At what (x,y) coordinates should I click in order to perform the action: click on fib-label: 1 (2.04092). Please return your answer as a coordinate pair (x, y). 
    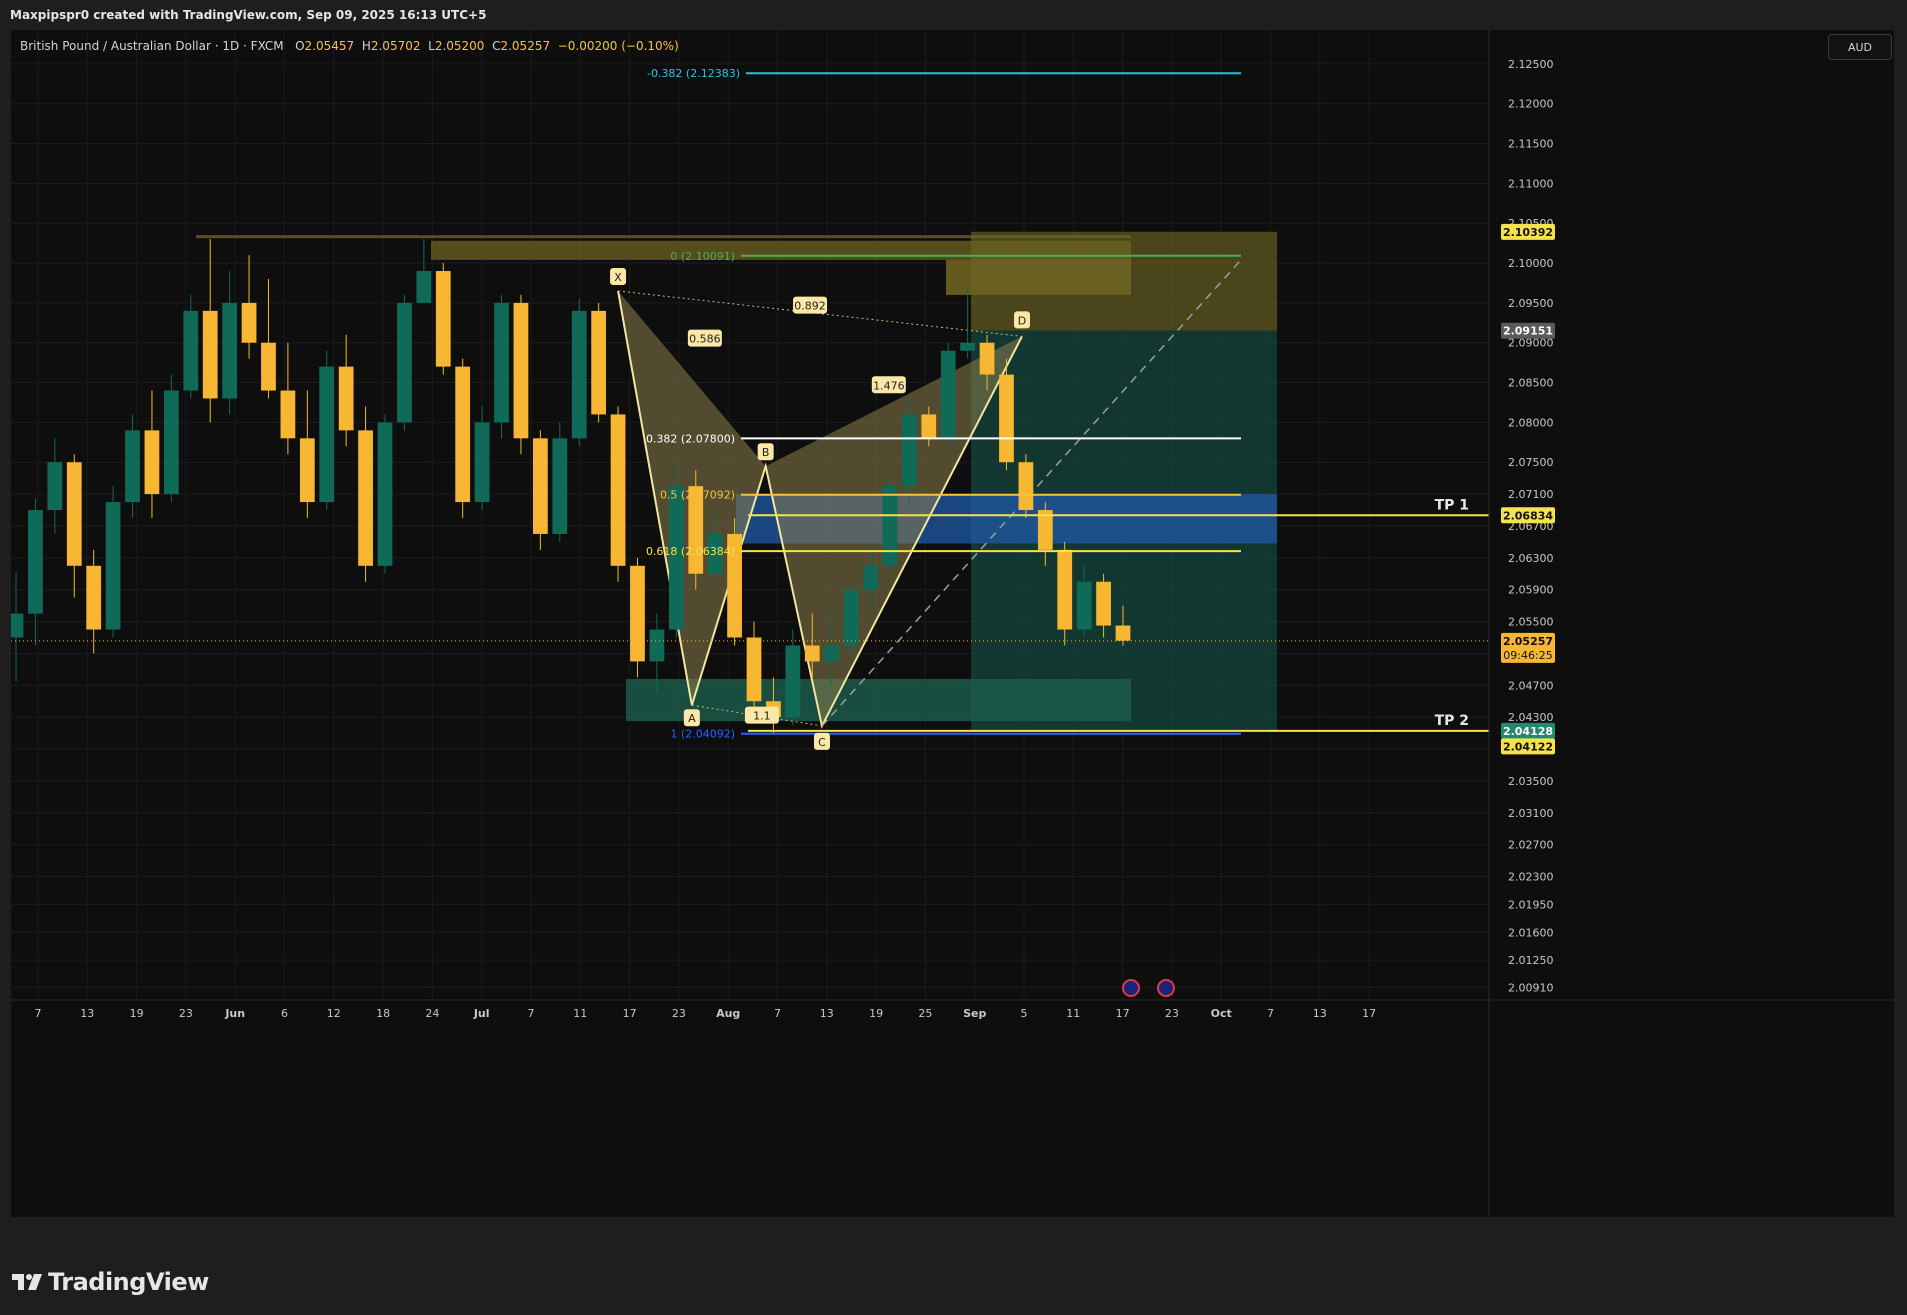
    Looking at the image, I should click on (702, 734).